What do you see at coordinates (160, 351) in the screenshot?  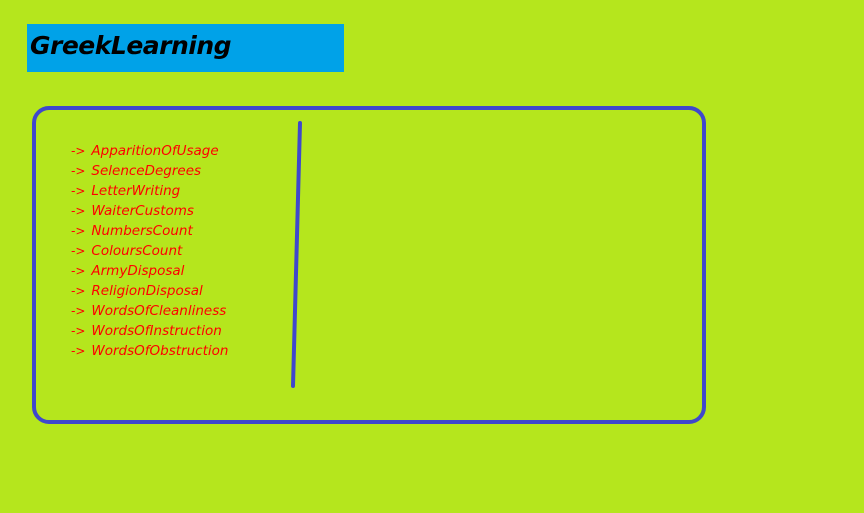 I see `menu-item-label: WordsOfObstruction` at bounding box center [160, 351].